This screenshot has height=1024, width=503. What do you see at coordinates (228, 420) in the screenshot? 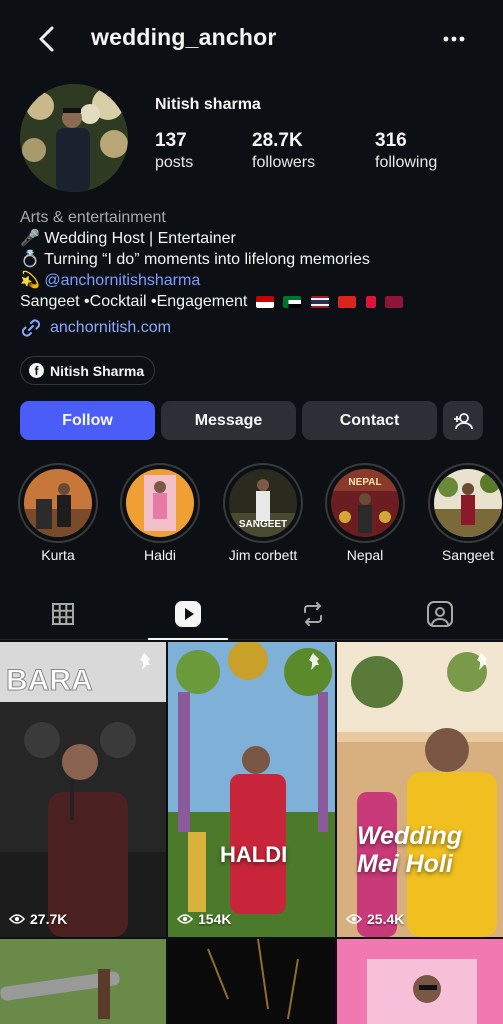
I see `message-button: Message` at bounding box center [228, 420].